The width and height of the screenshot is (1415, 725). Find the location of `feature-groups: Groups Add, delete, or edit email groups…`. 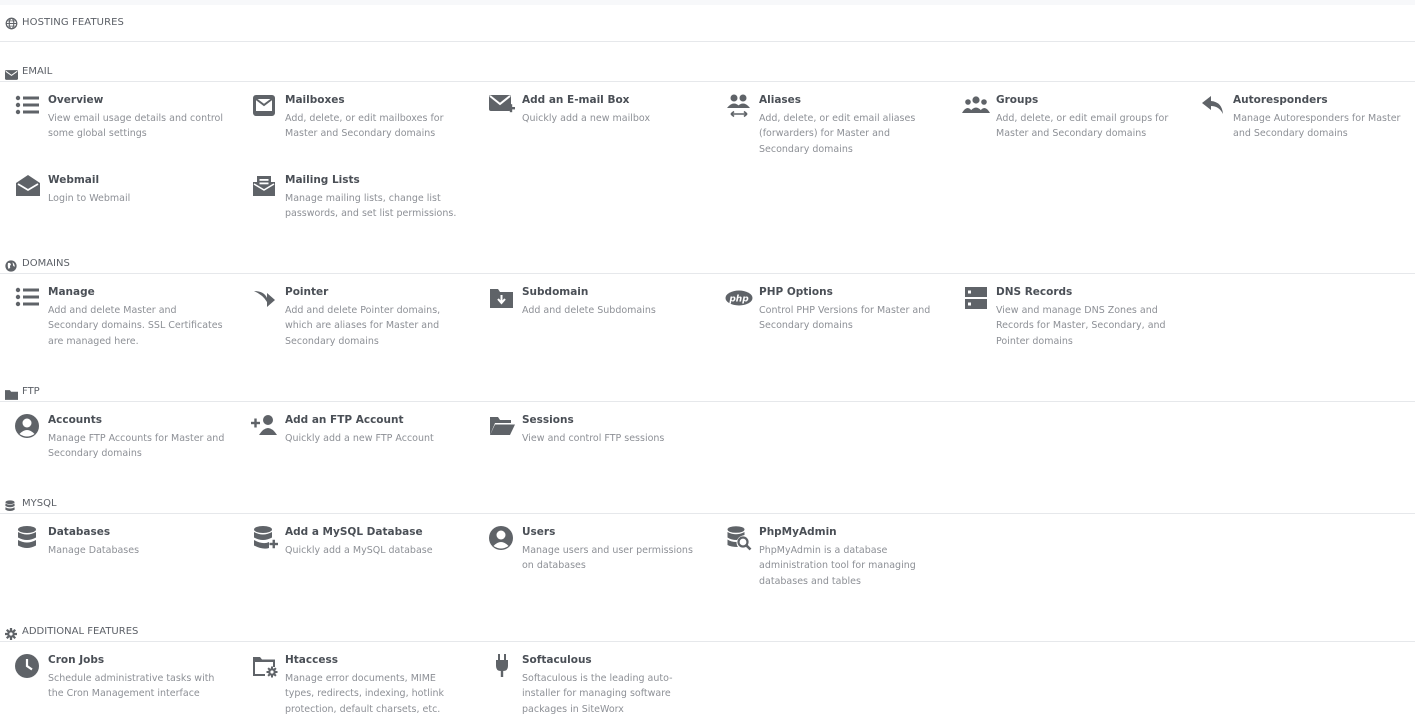

feature-groups: Groups Add, delete, or edit email groups… is located at coordinates (1060, 129).